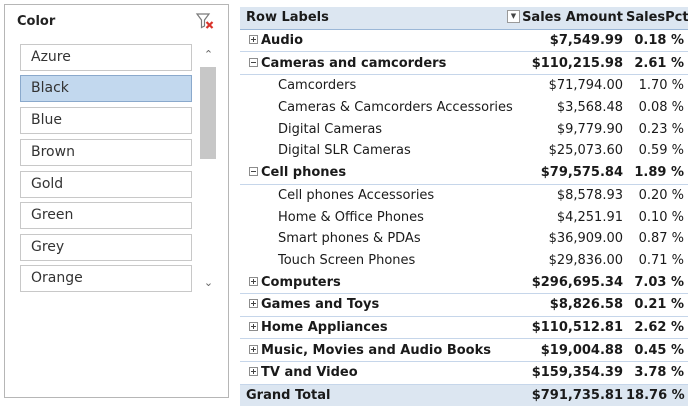  I want to click on slicer-item-brown: Brown, so click(106, 152).